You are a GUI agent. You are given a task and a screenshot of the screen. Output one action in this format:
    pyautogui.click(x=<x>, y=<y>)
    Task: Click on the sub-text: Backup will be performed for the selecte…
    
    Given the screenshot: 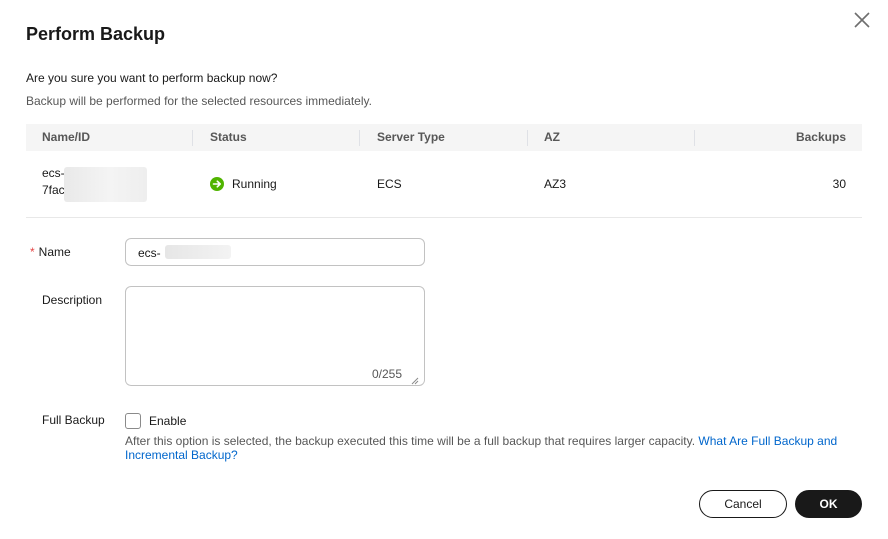 What is the action you would take?
    pyautogui.click(x=199, y=101)
    